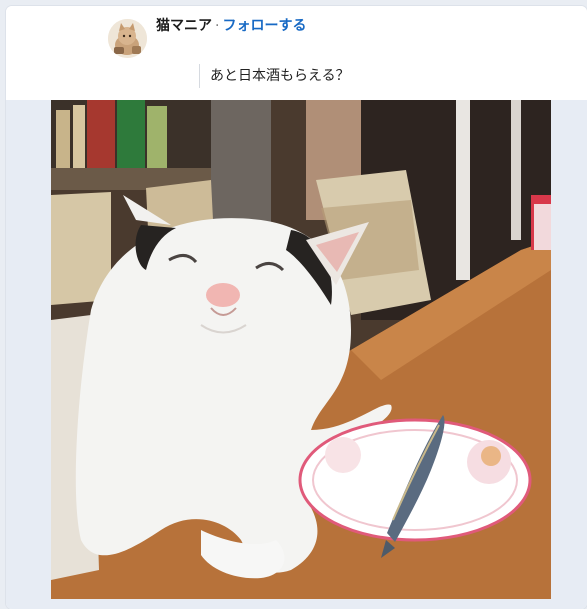 The width and height of the screenshot is (587, 609). I want to click on author-name: 猫マニア, so click(184, 26).